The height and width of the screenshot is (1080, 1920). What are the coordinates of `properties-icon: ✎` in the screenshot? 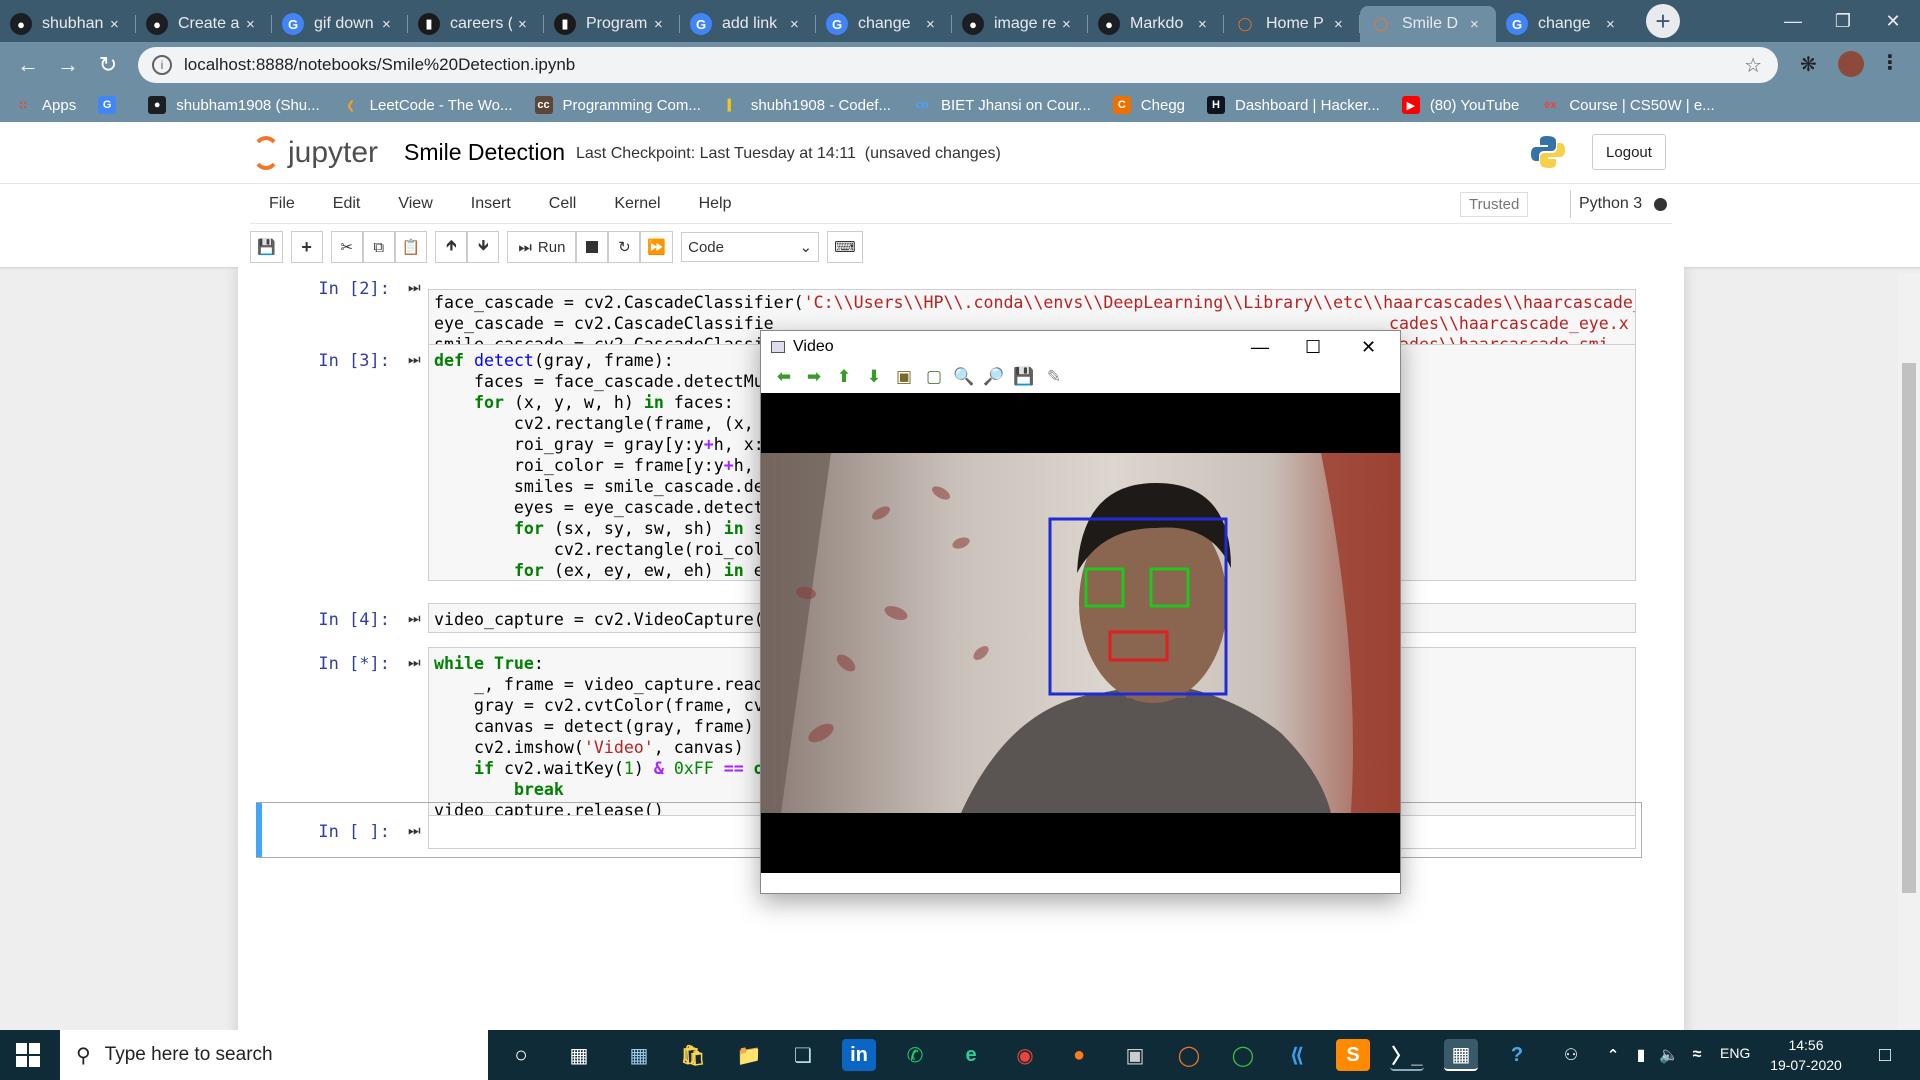 It's located at (1054, 377).